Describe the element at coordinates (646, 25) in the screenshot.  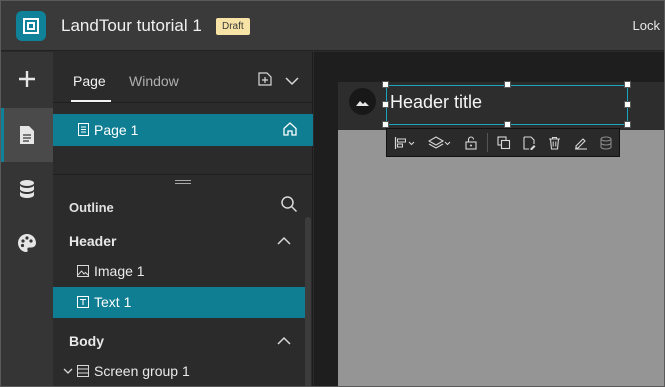
I see `lock-button: Lock` at that location.